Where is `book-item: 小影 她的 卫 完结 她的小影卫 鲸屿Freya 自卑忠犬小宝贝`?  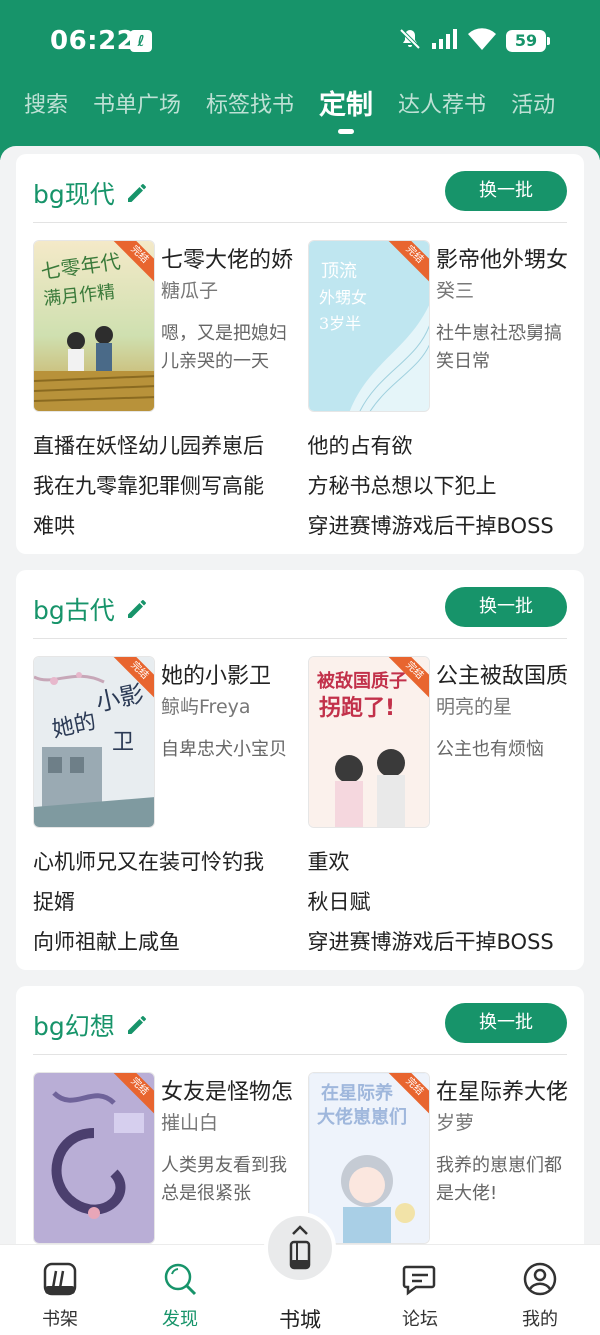 book-item: 小影 她的 卫 完结 她的小影卫 鲸屿Freya 自卑忠犬小宝贝 is located at coordinates (164, 742).